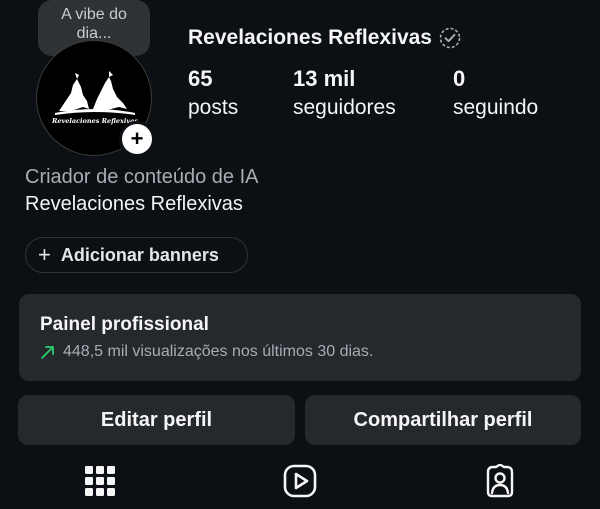  I want to click on profile-category: Criador de conteúdo de IA, so click(142, 177).